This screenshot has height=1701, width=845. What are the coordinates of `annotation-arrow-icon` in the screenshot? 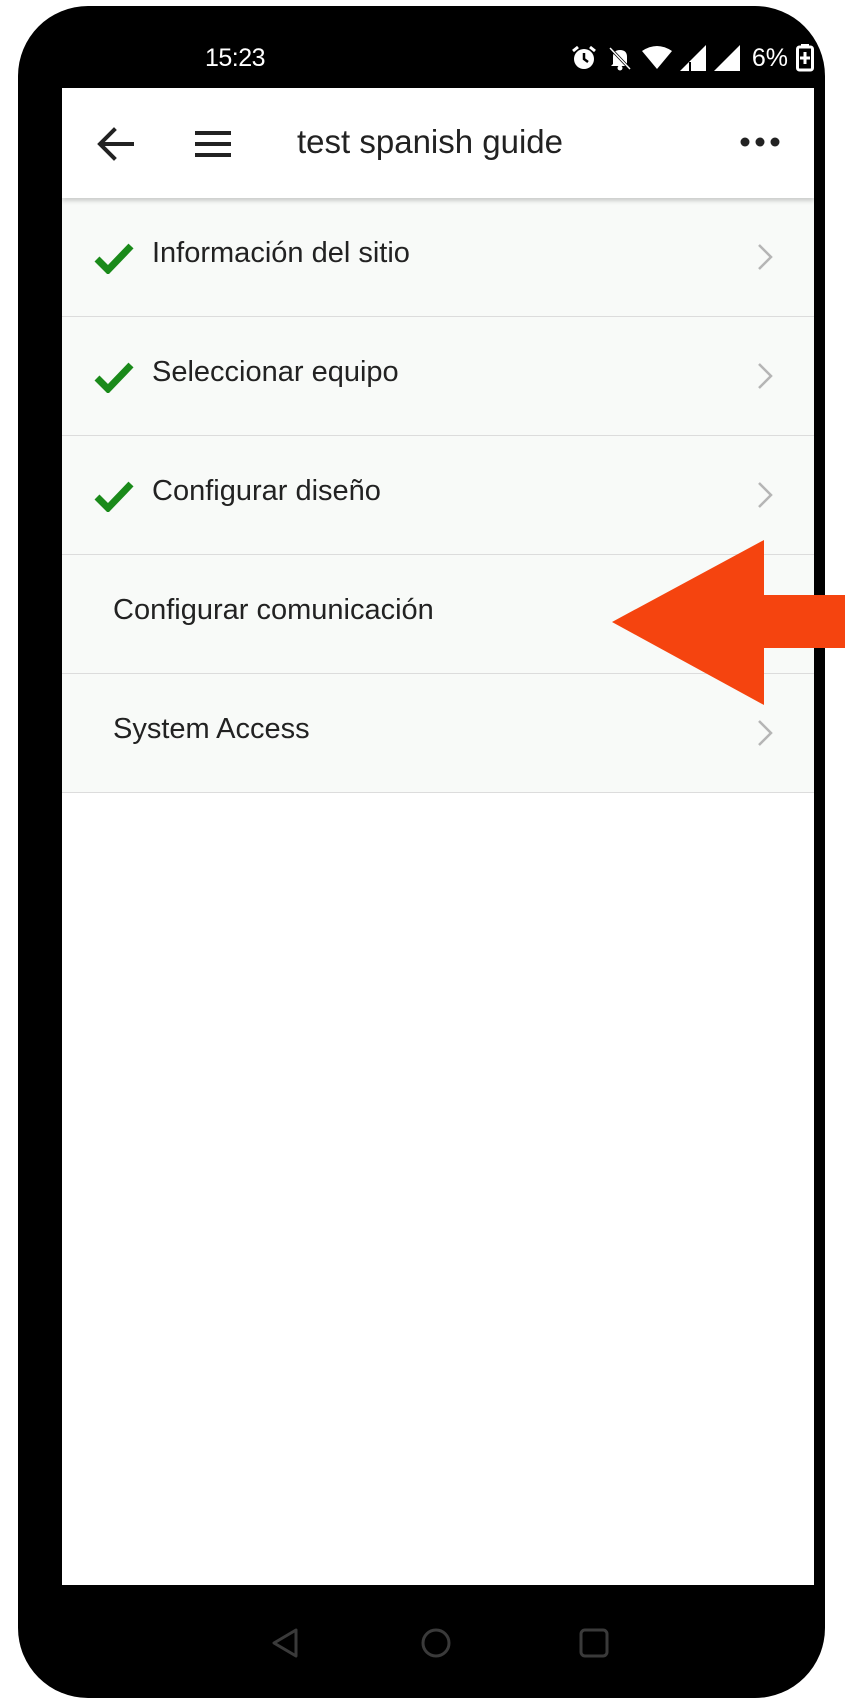 It's located at (728, 622).